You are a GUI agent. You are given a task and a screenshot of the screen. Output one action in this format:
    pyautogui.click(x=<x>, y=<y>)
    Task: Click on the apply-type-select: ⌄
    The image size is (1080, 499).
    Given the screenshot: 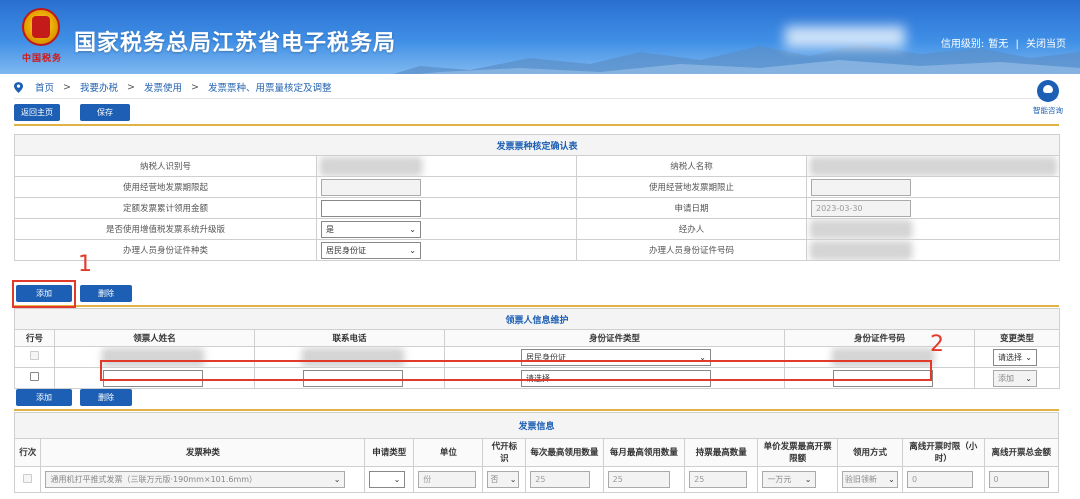 What is the action you would take?
    pyautogui.click(x=387, y=479)
    